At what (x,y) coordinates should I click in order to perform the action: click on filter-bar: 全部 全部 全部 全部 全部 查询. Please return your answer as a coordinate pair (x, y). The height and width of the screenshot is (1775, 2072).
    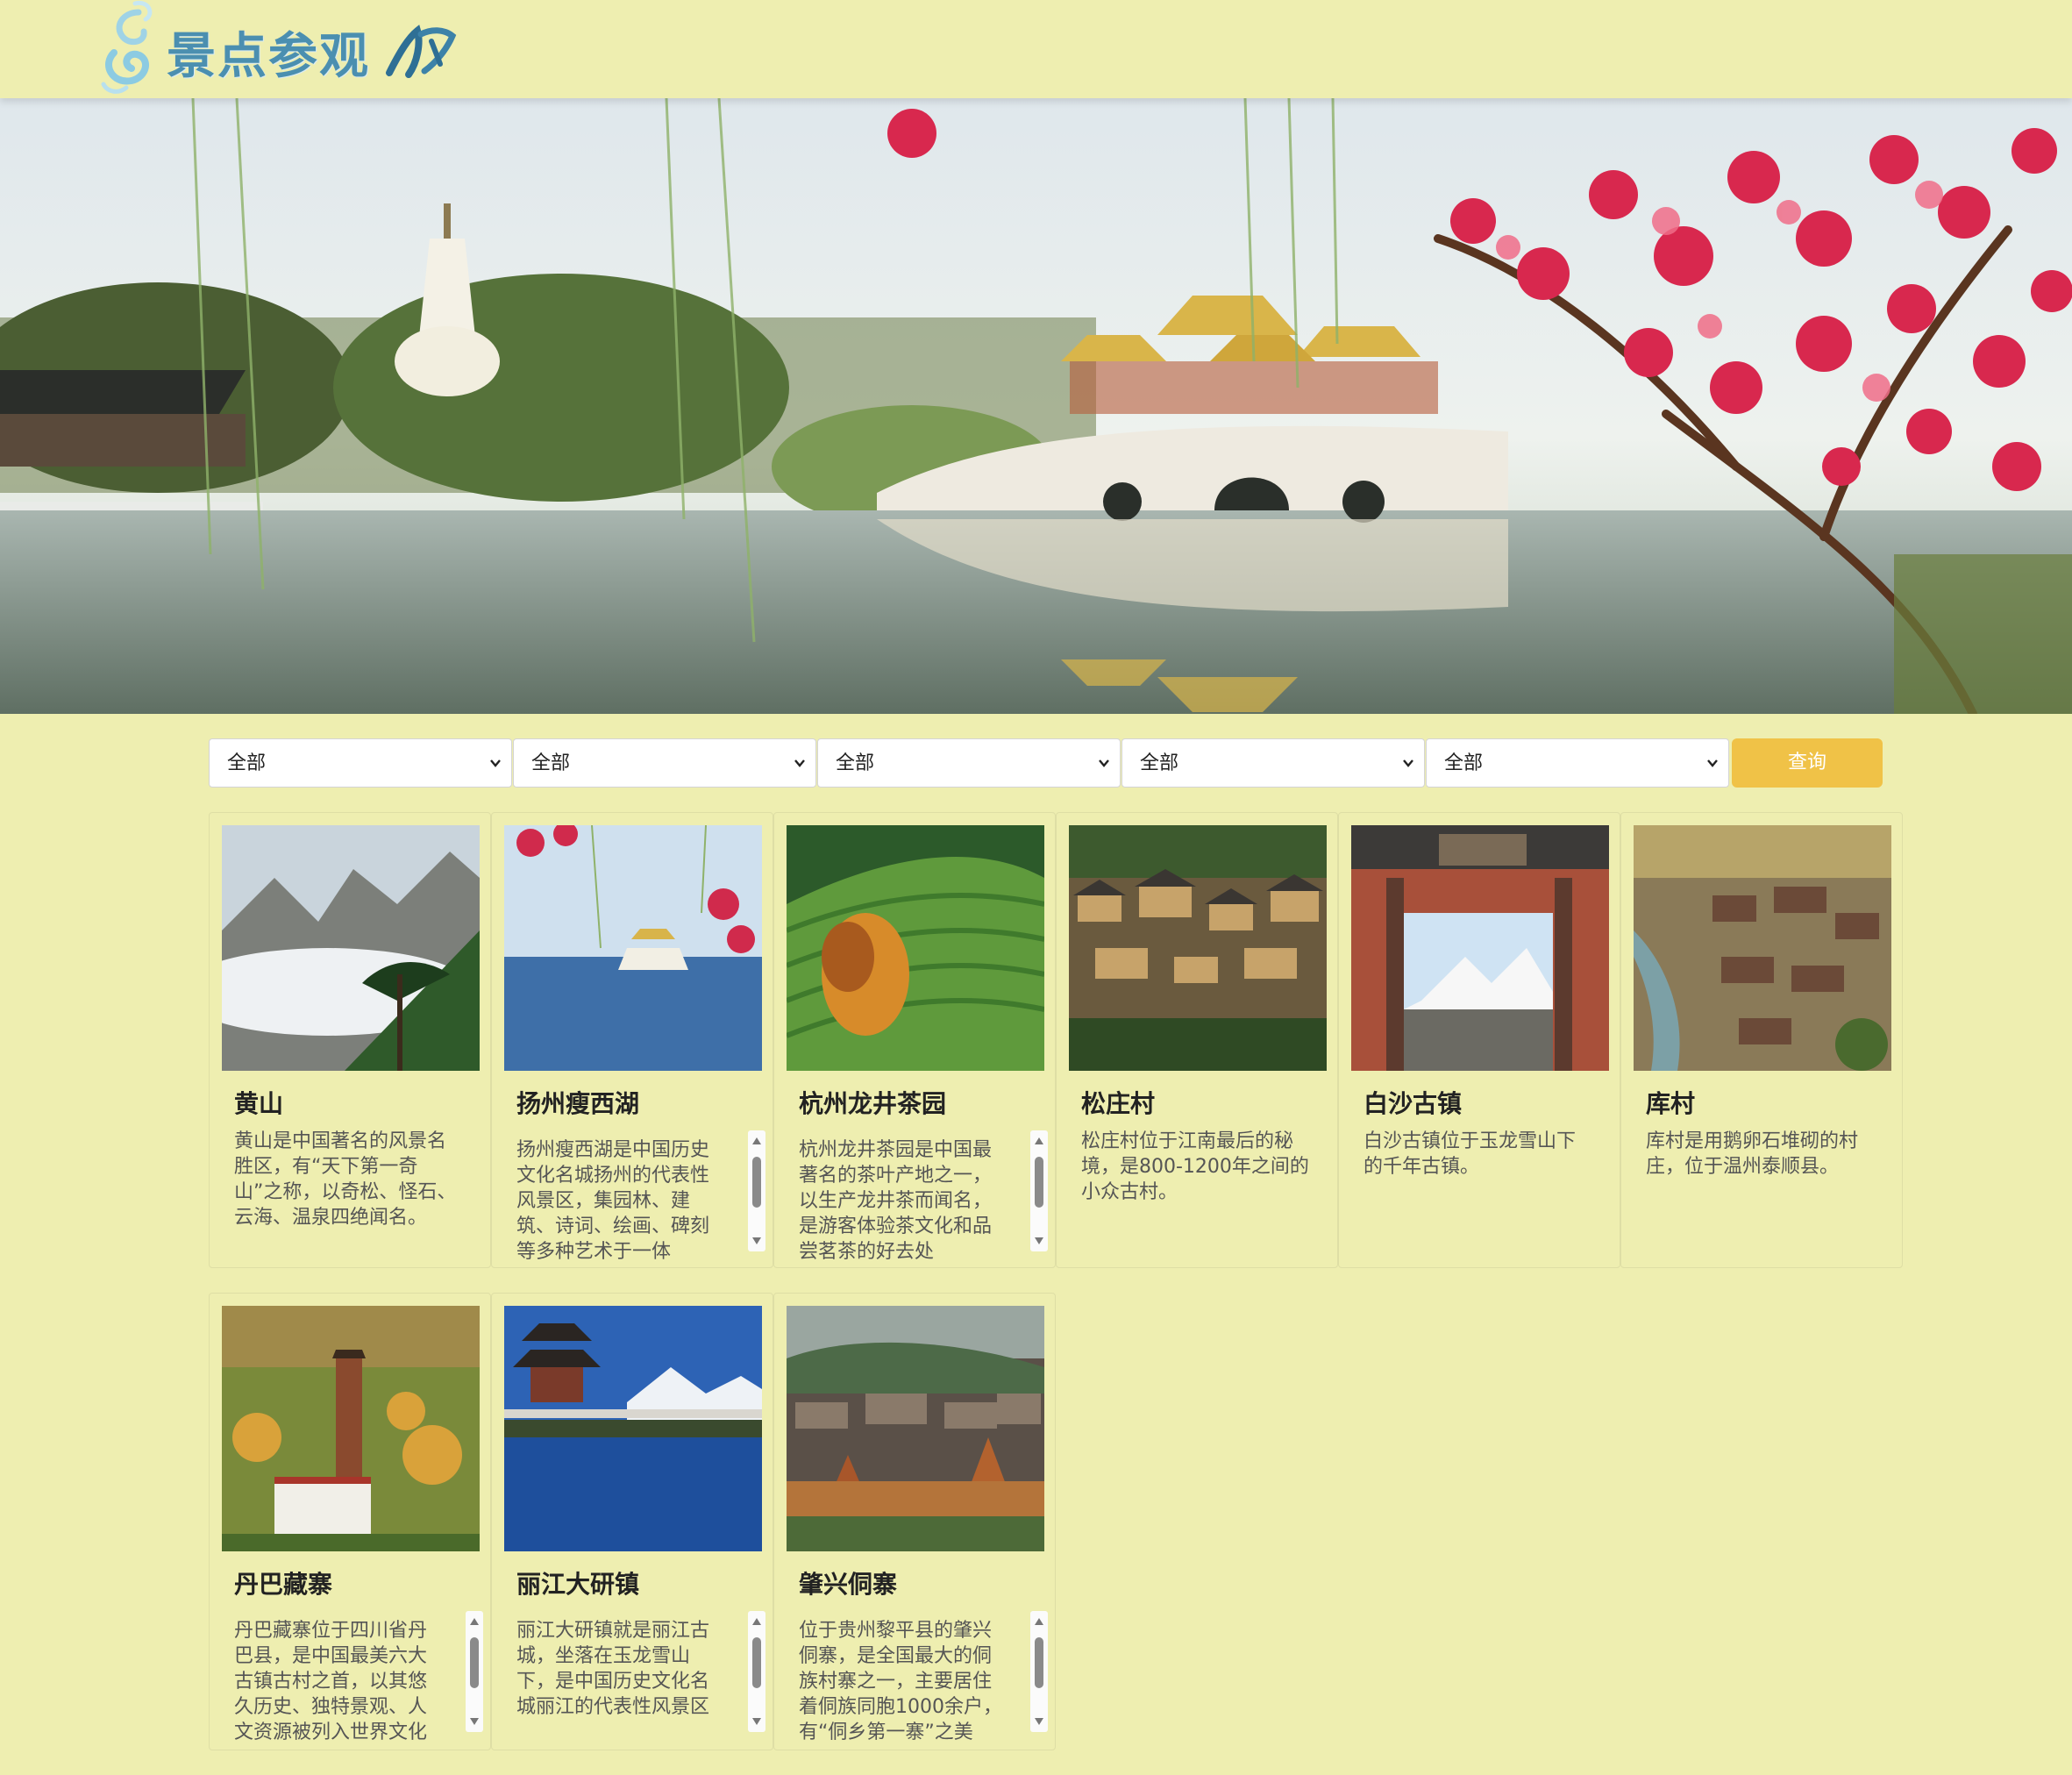
    Looking at the image, I should click on (1046, 763).